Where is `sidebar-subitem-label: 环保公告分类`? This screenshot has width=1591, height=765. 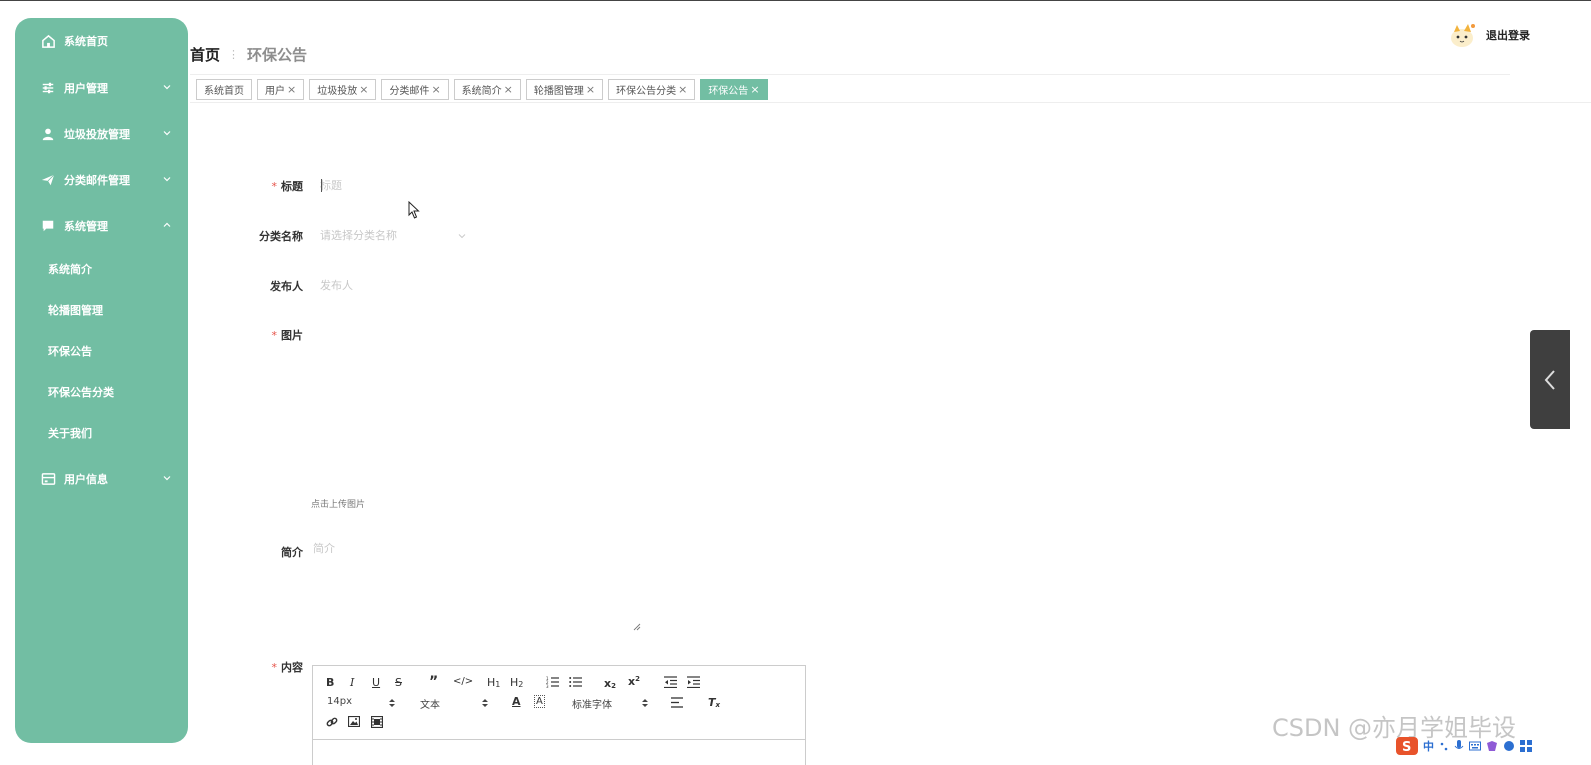 sidebar-subitem-label: 环保公告分类 is located at coordinates (81, 392).